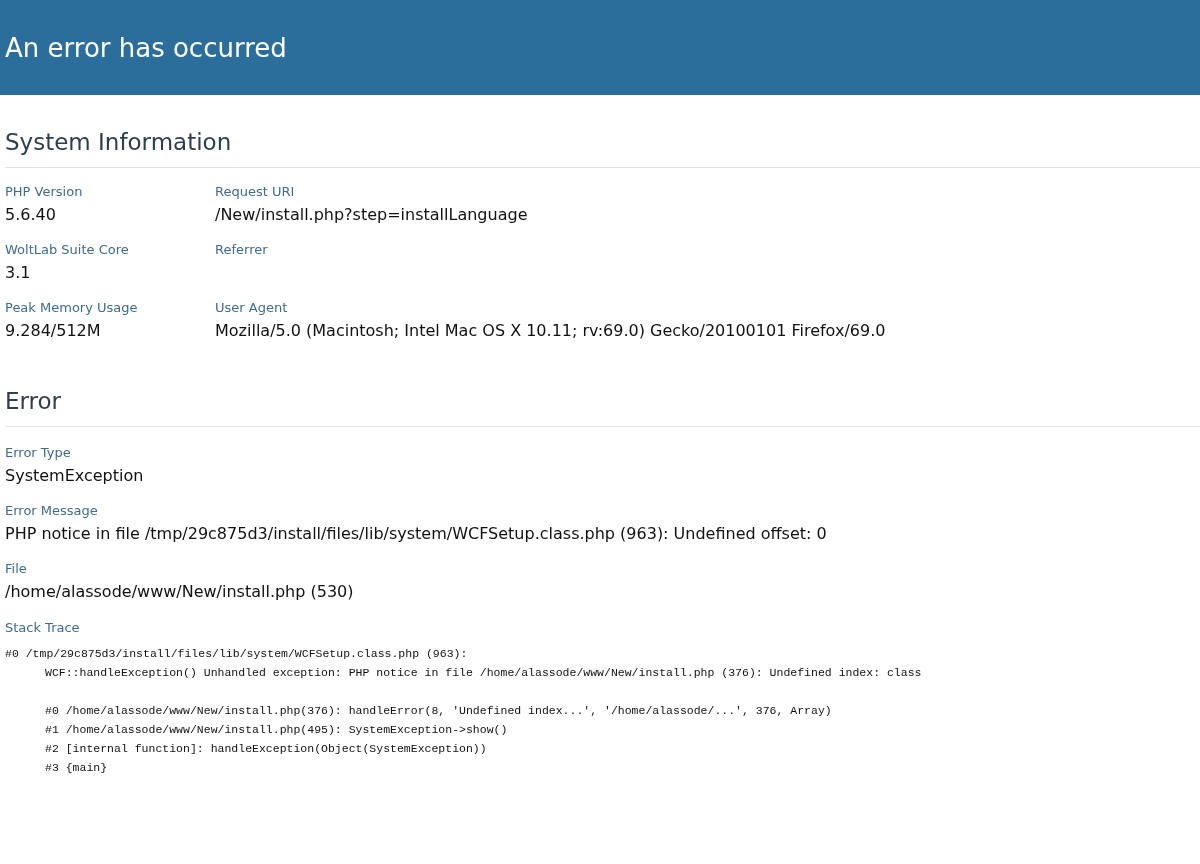 Image resolution: width=1200 pixels, height=864 pixels. Describe the element at coordinates (602, 390) in the screenshot. I see `section-title: Error` at that location.